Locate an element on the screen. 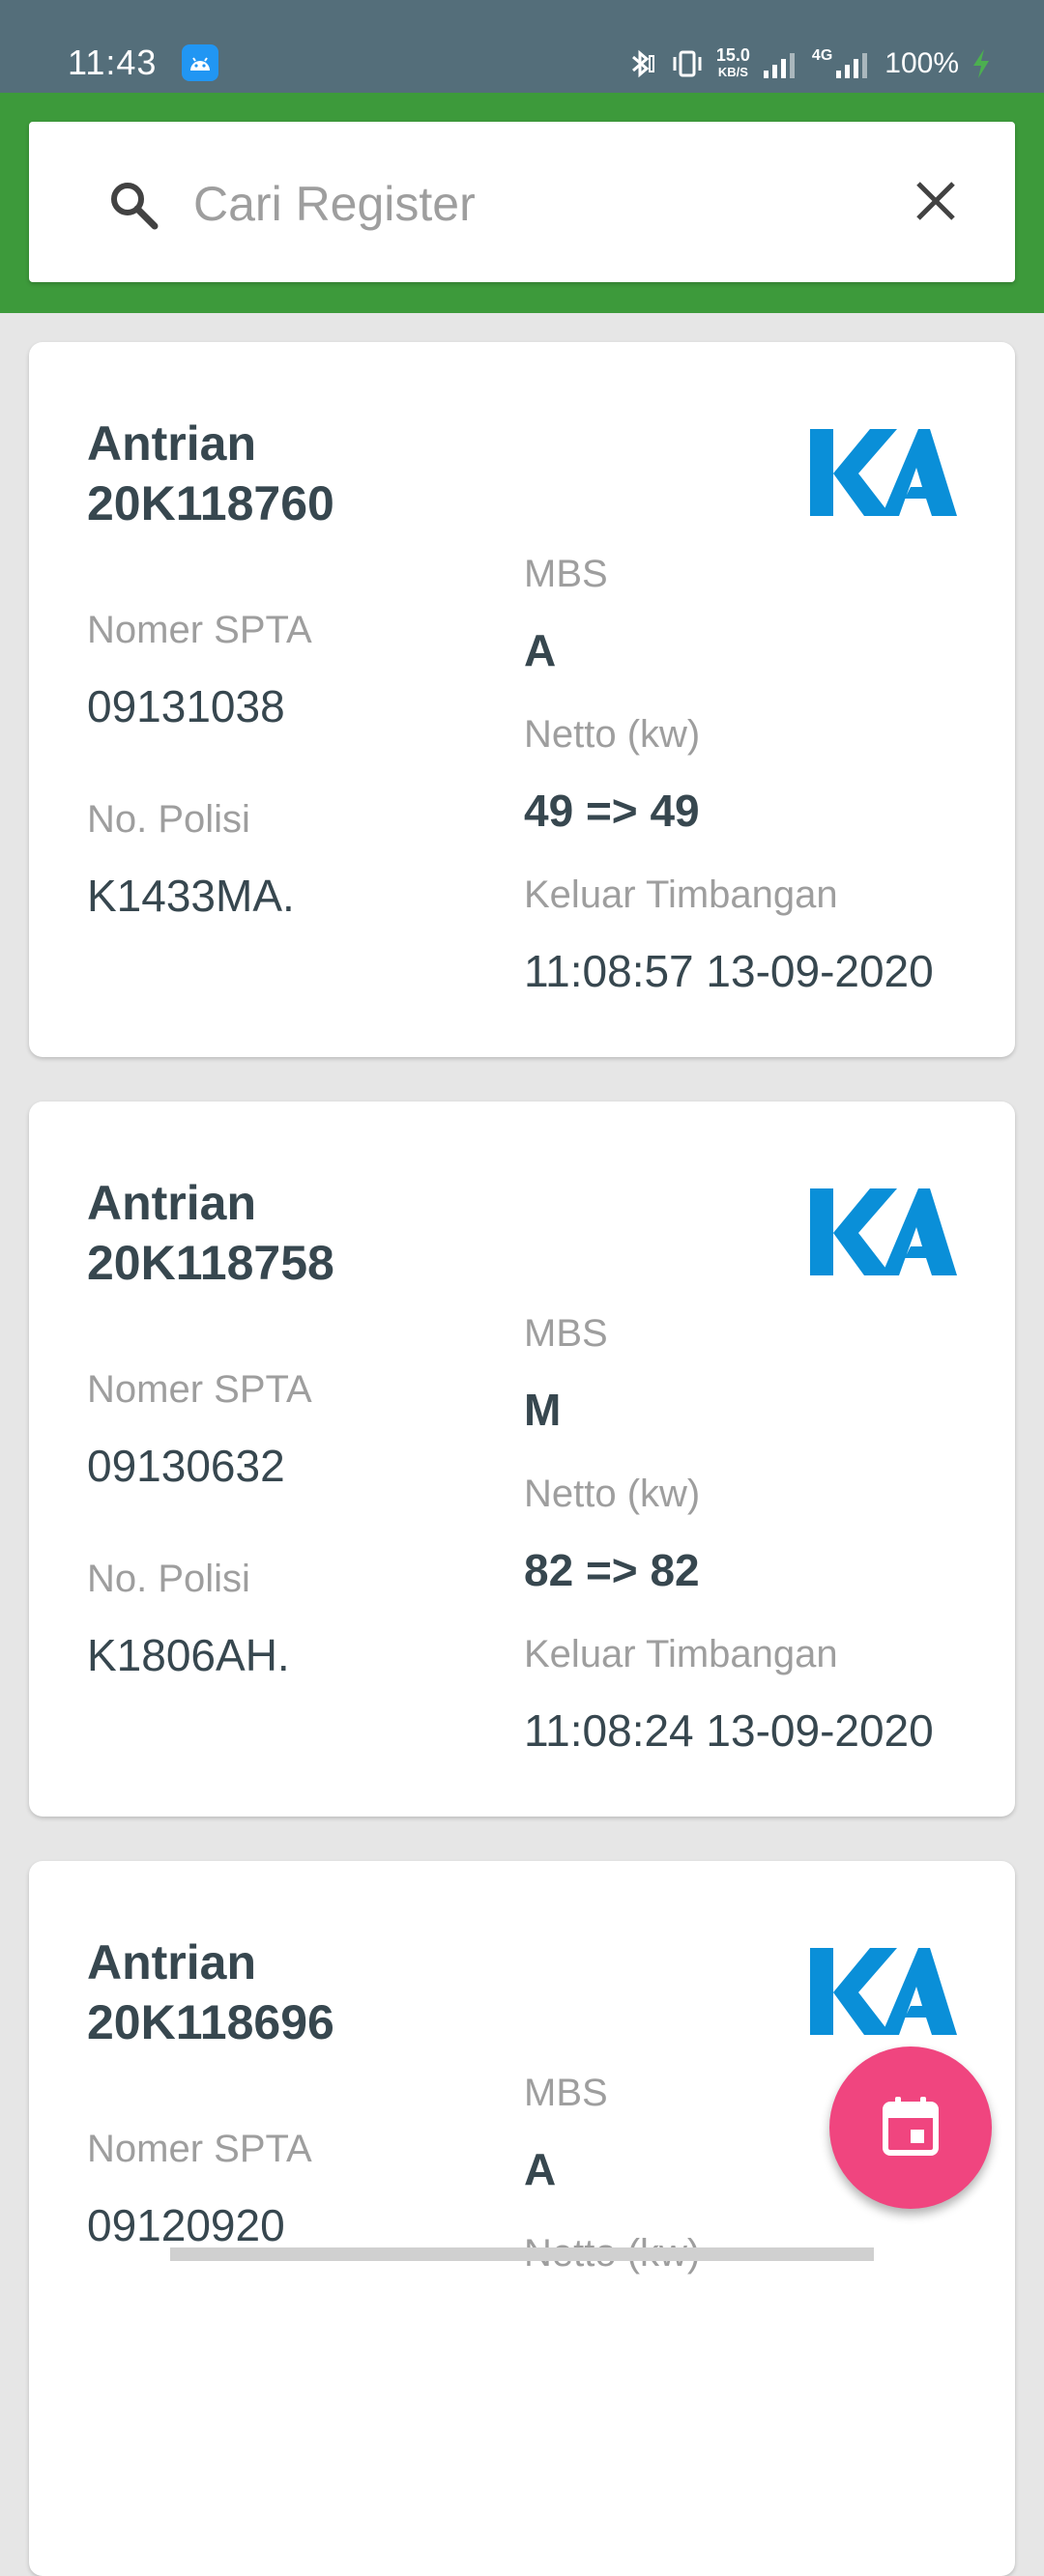  android-icon is located at coordinates (200, 63).